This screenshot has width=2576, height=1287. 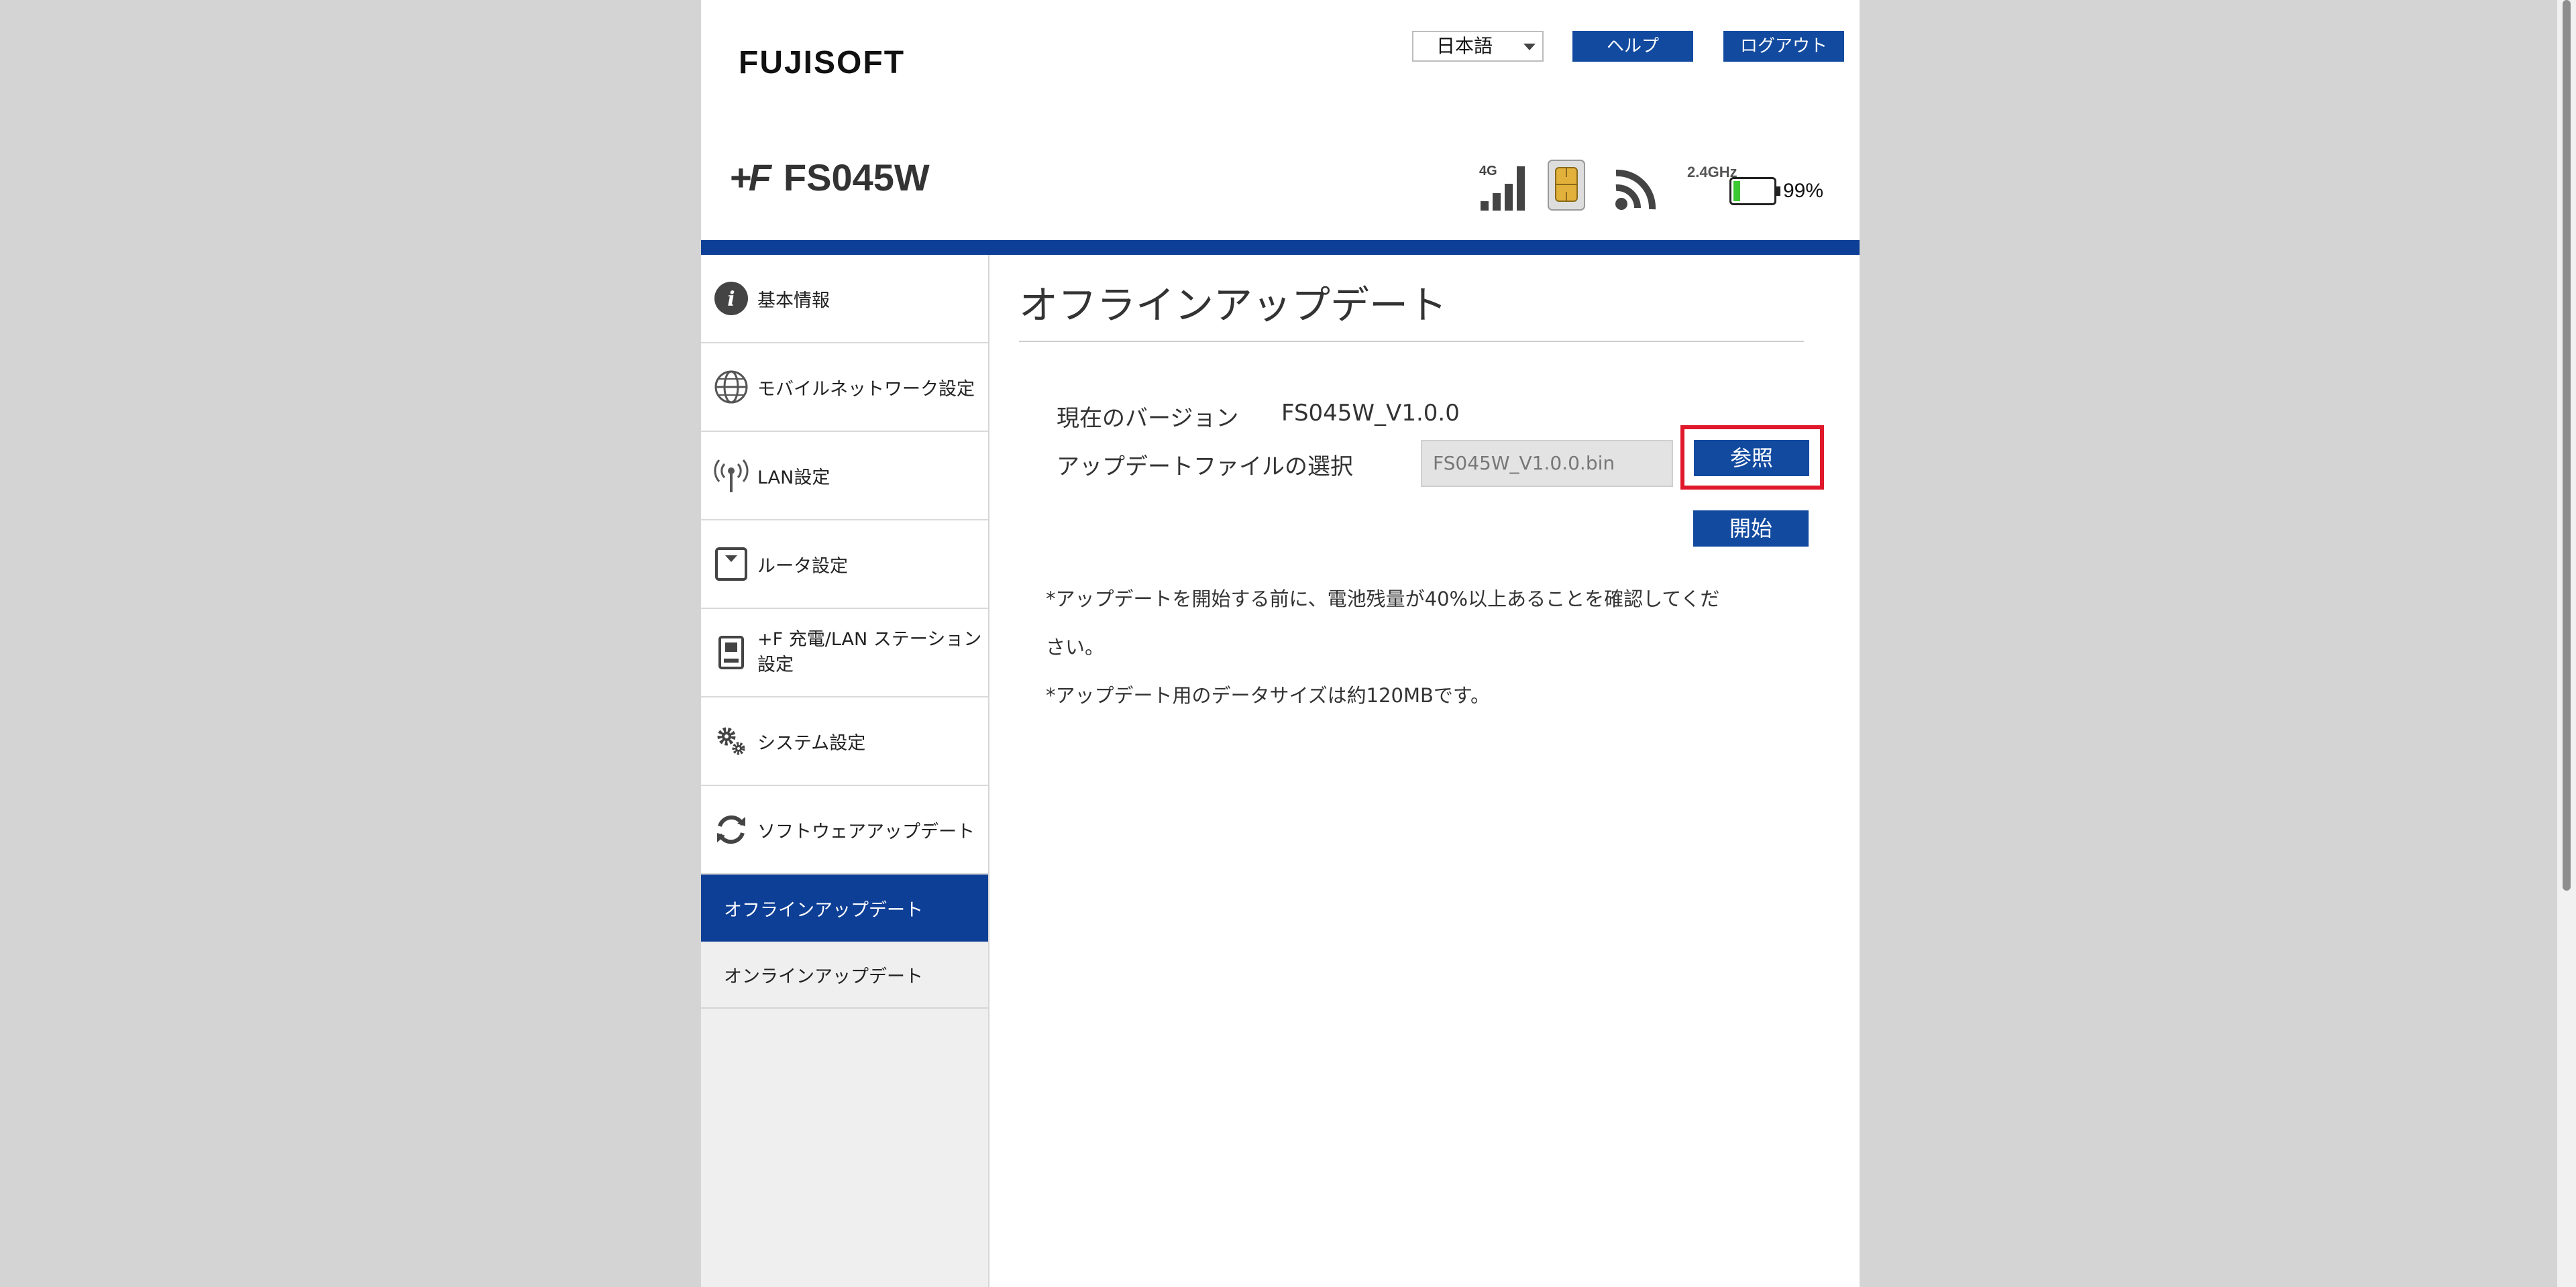 I want to click on sidebar-item-system: システム設定, so click(x=844, y=741).